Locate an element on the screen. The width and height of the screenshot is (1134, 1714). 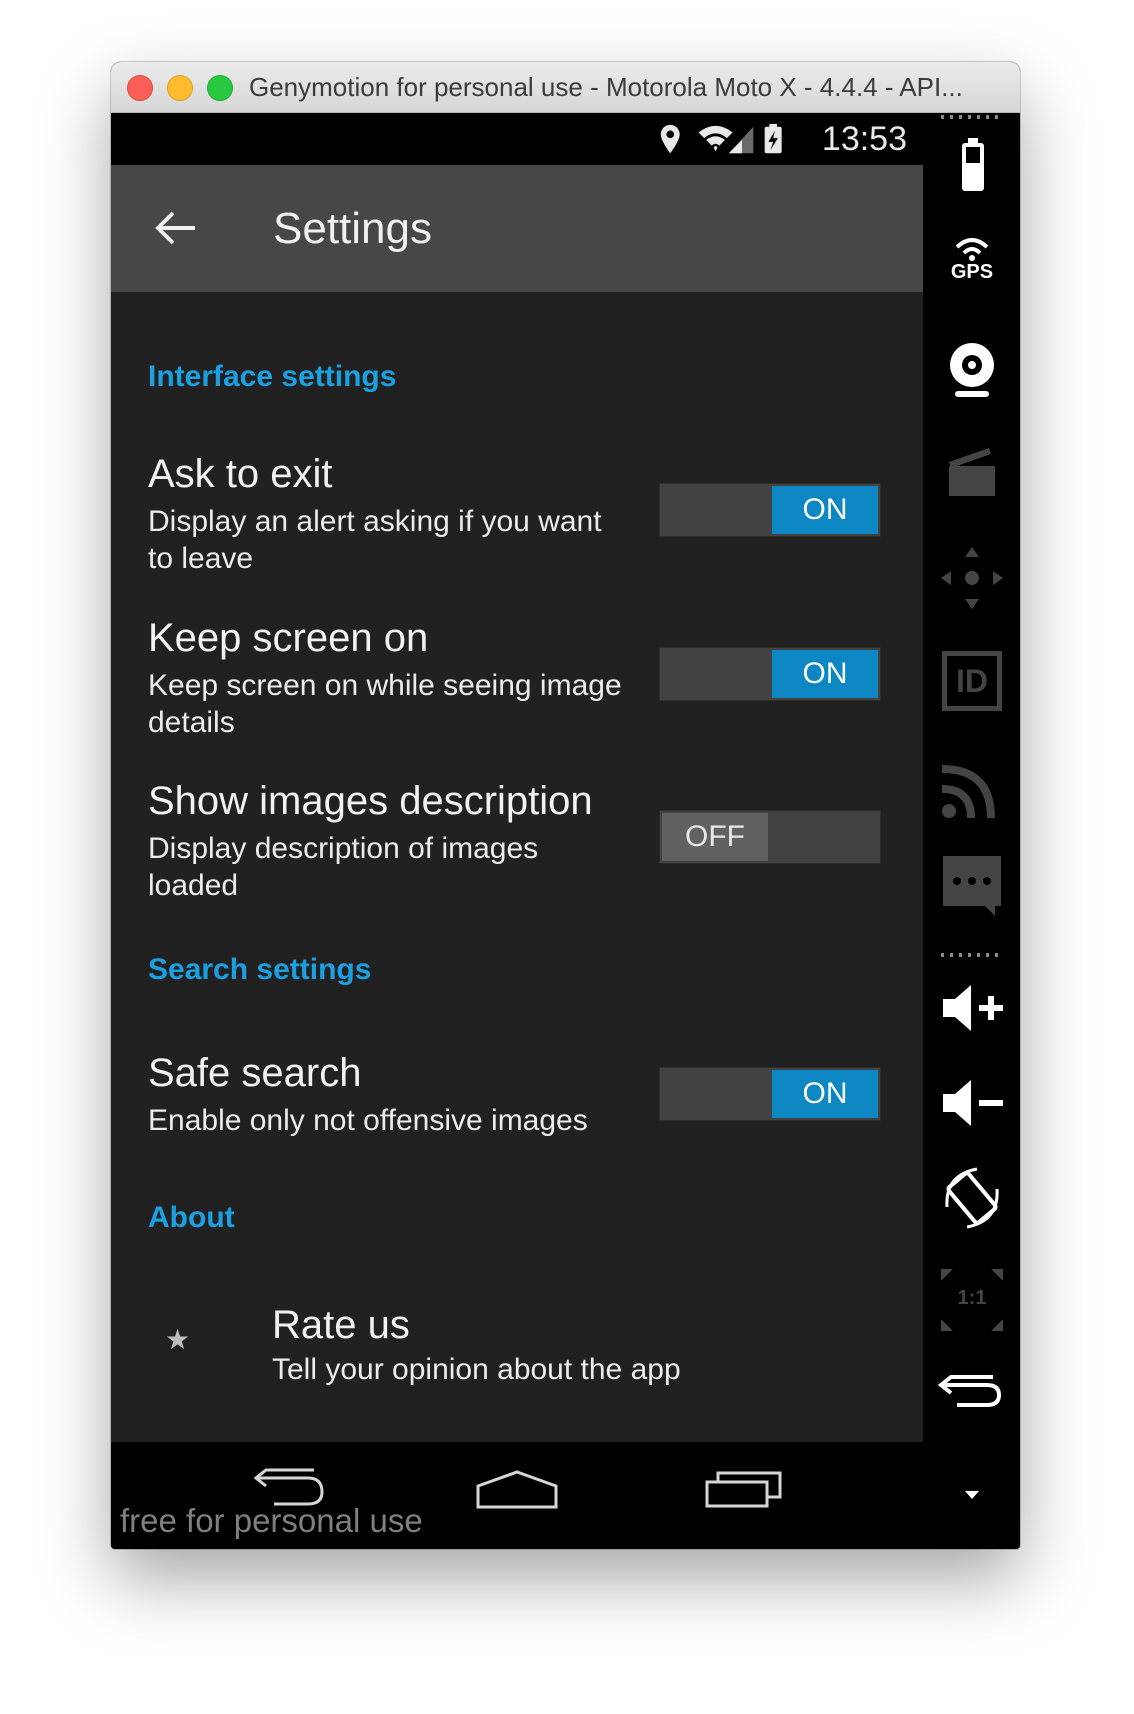
toggle-knob: OFF is located at coordinates (715, 837).